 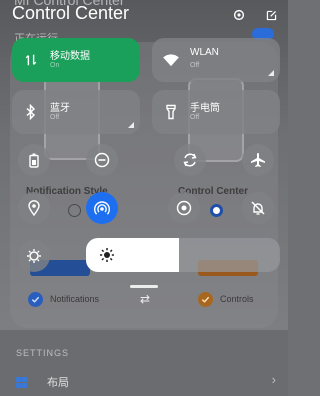 I want to click on tile-mobile-data-status: On, so click(x=55, y=65).